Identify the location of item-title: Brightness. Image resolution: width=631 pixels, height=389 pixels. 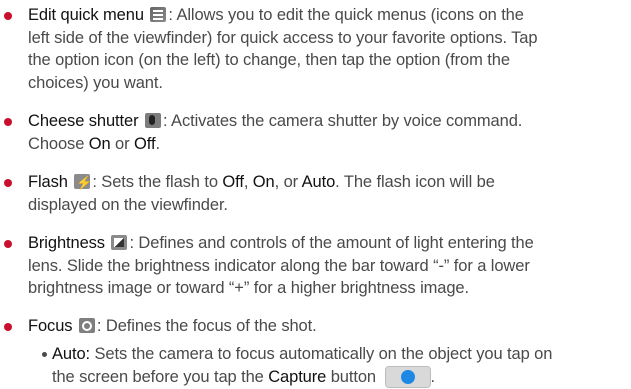
(66, 243).